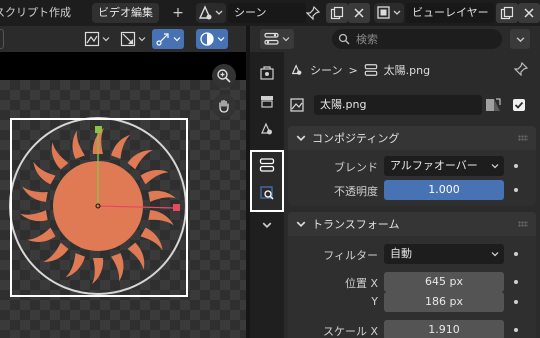 The width and height of the screenshot is (540, 338). I want to click on properties-editor-icon, so click(271, 38).